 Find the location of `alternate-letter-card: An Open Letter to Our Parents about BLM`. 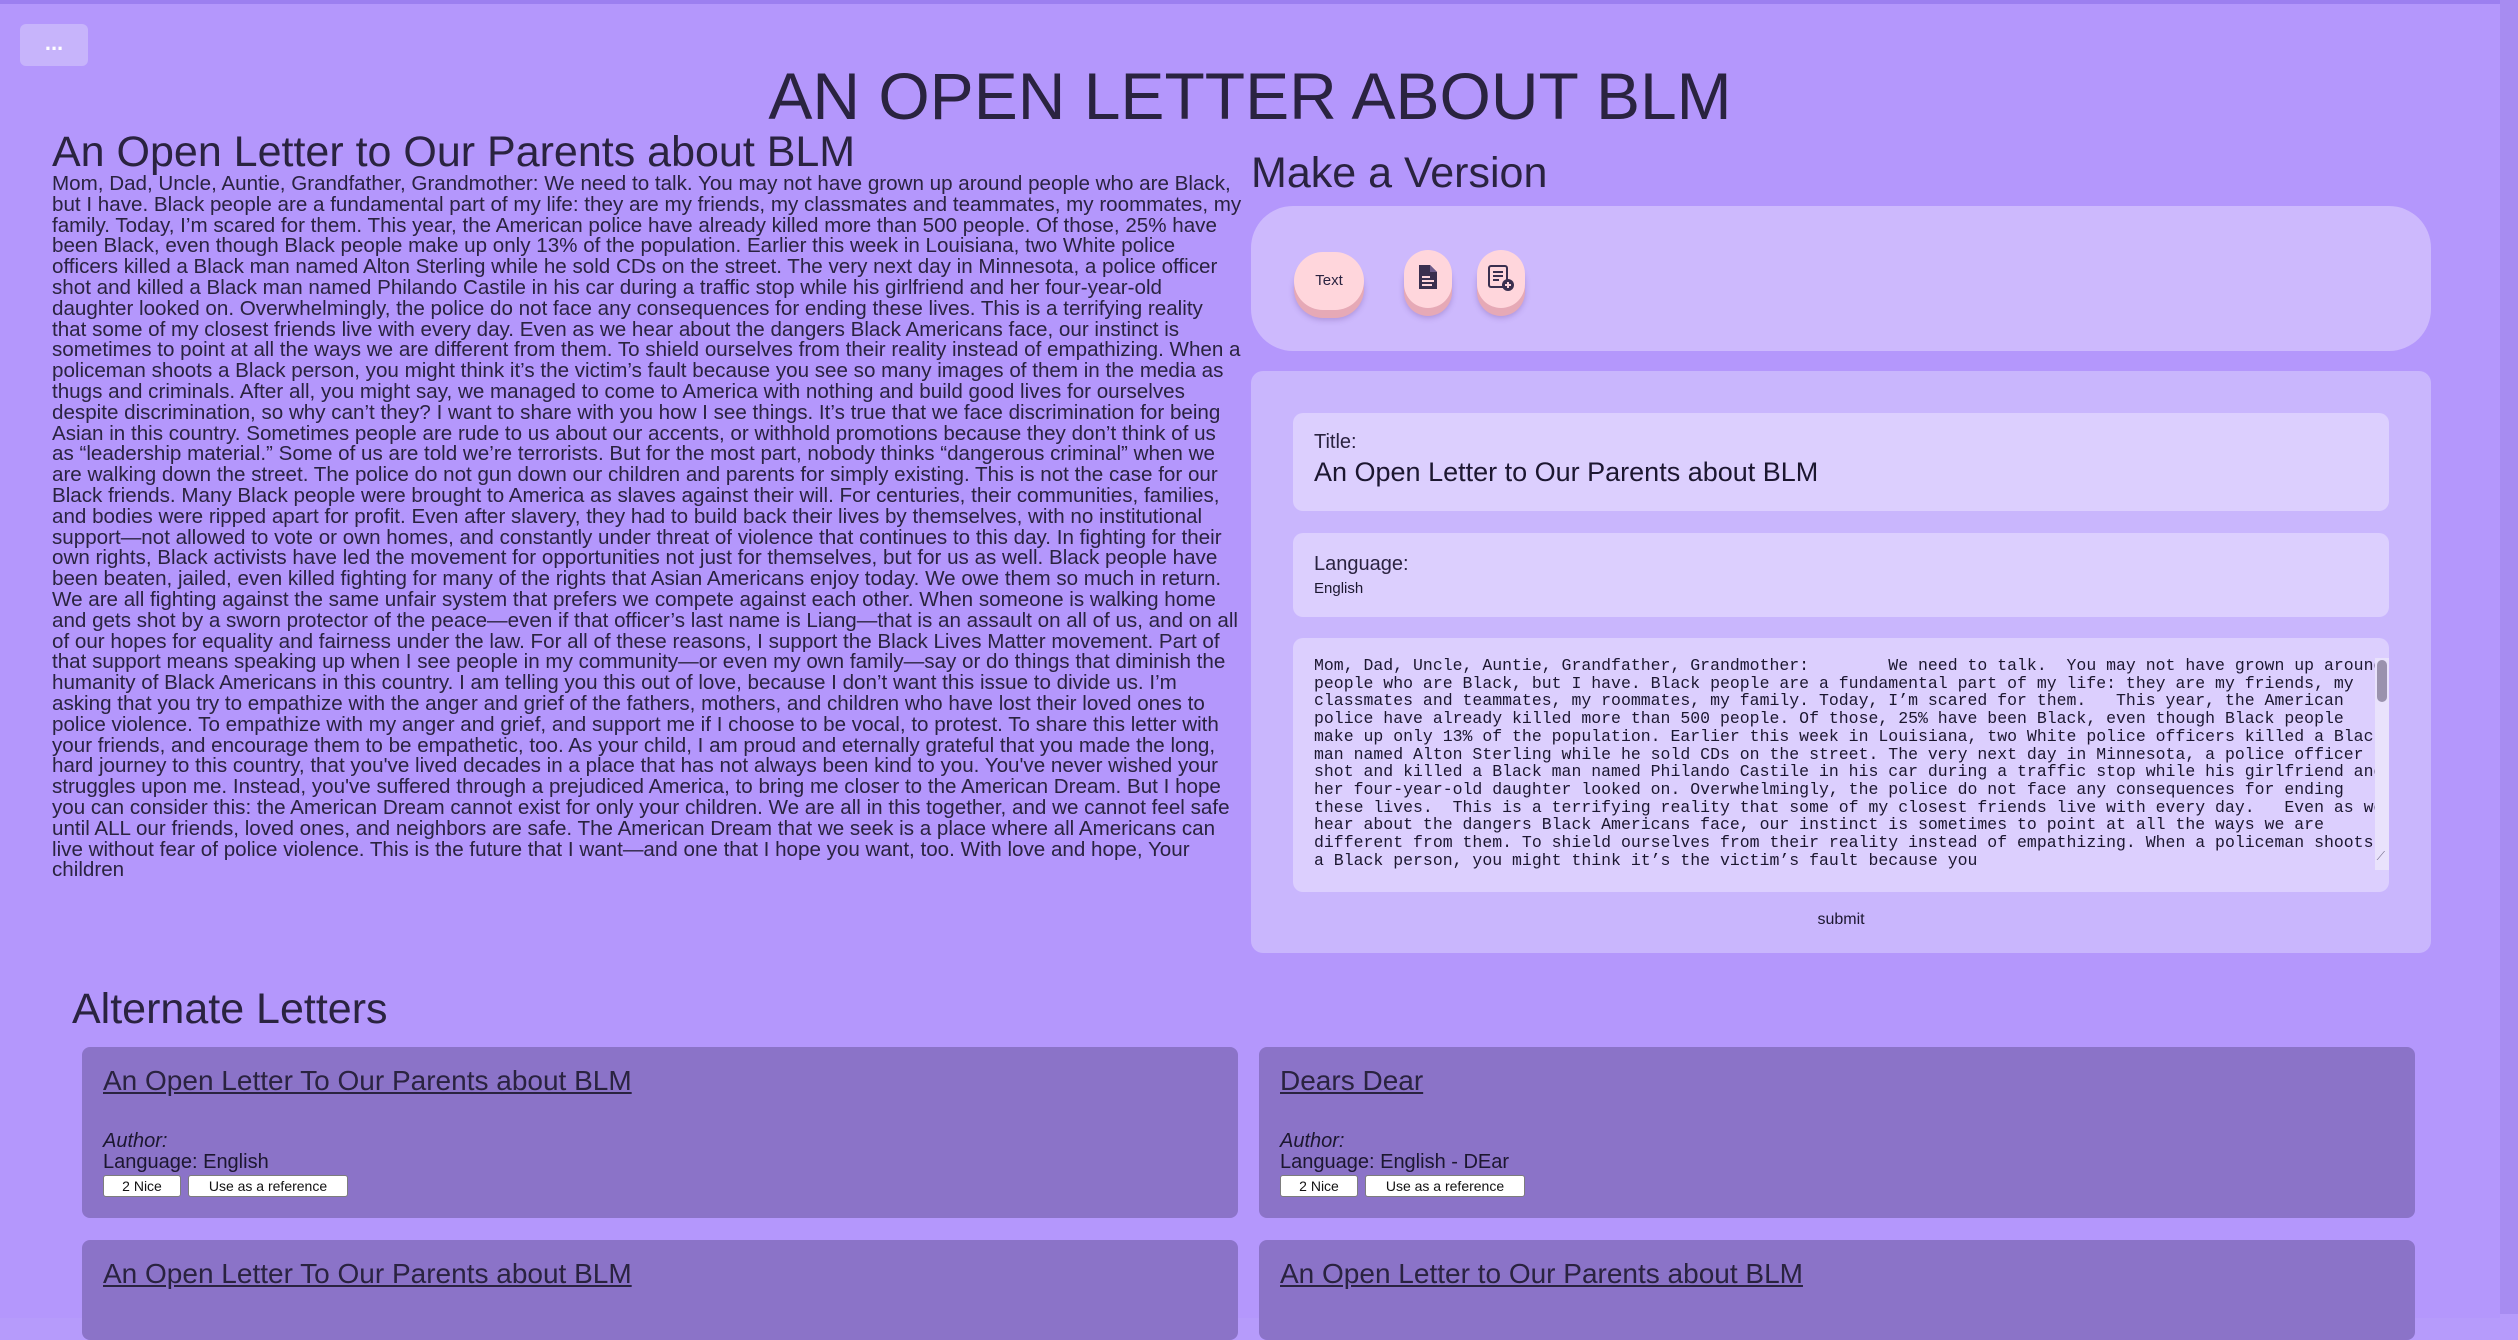

alternate-letter-card: An Open Letter to Our Parents about BLM is located at coordinates (1837, 1290).